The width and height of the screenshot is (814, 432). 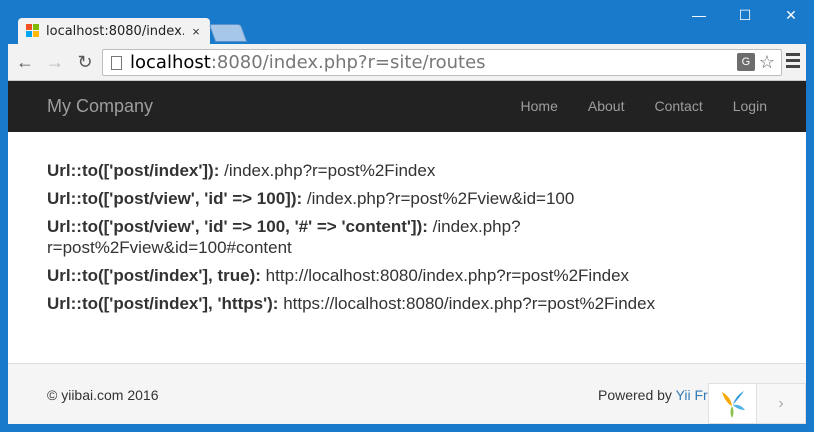 I want to click on bookmark-star-icon: ☆, so click(x=767, y=62).